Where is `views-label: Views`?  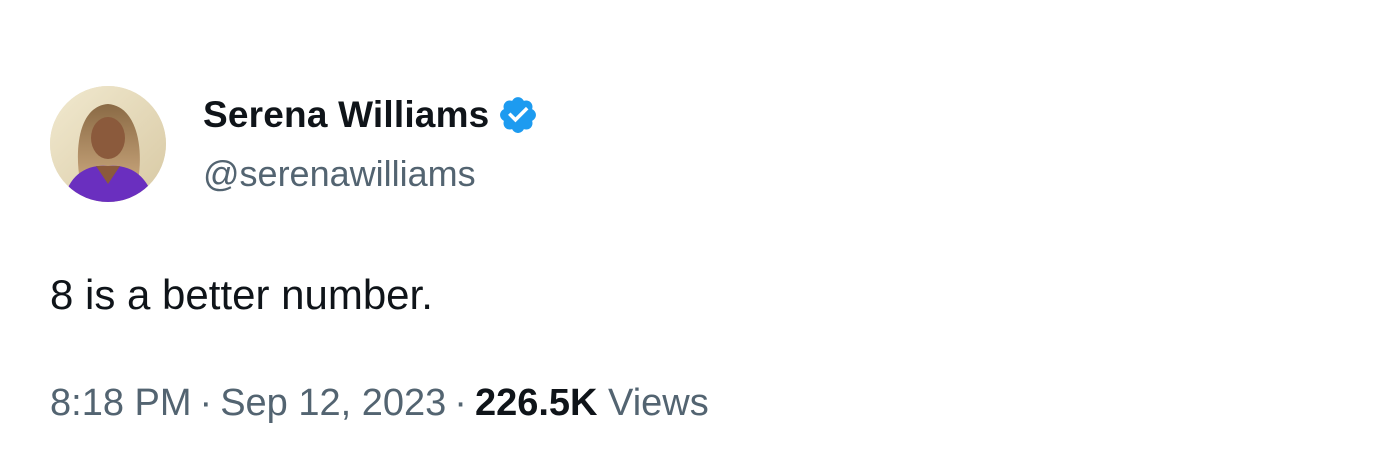 views-label: Views is located at coordinates (658, 403).